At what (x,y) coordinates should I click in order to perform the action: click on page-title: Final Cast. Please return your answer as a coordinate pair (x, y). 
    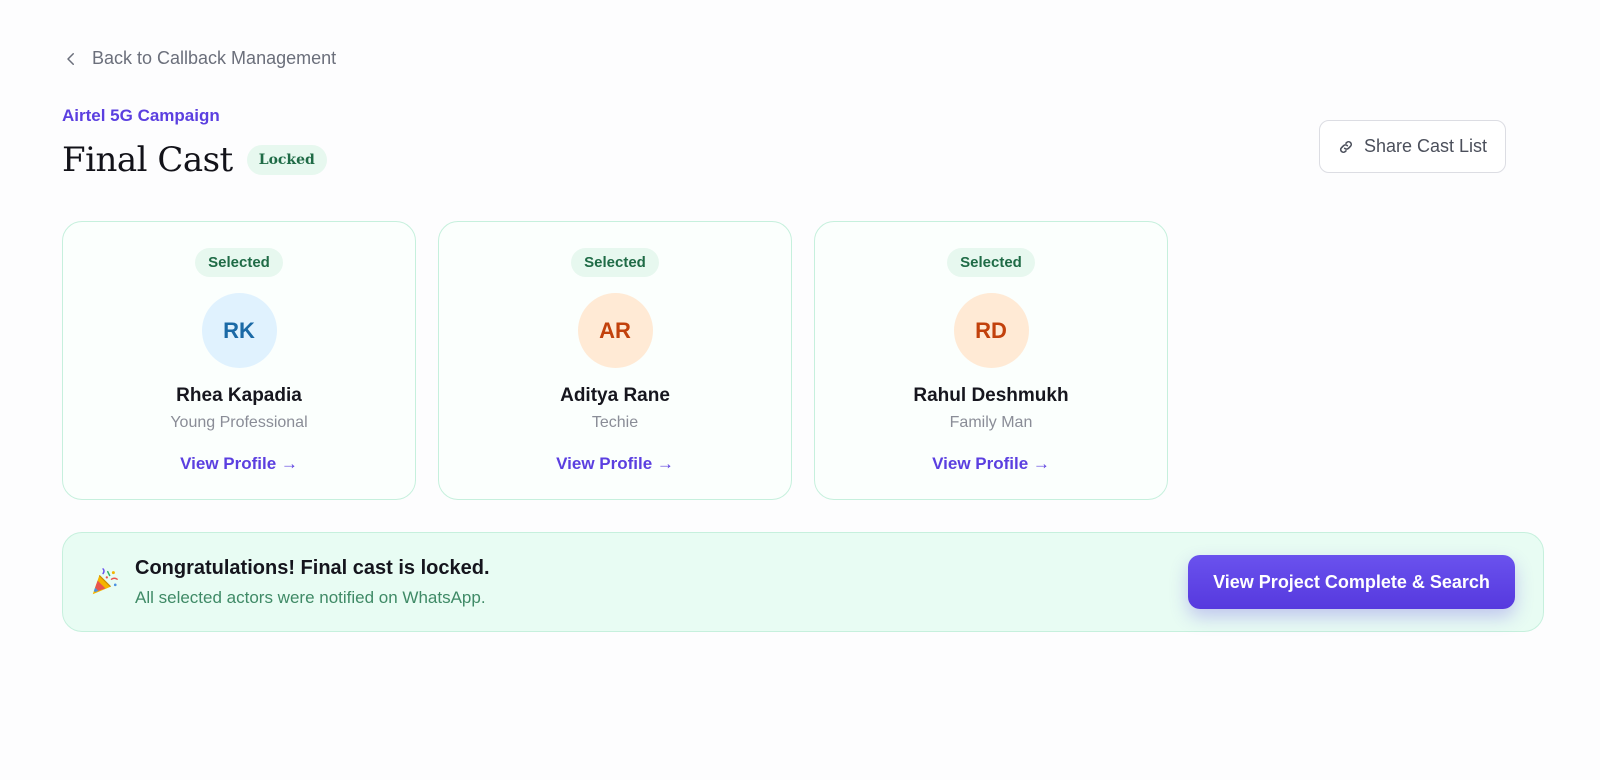
    Looking at the image, I should click on (147, 160).